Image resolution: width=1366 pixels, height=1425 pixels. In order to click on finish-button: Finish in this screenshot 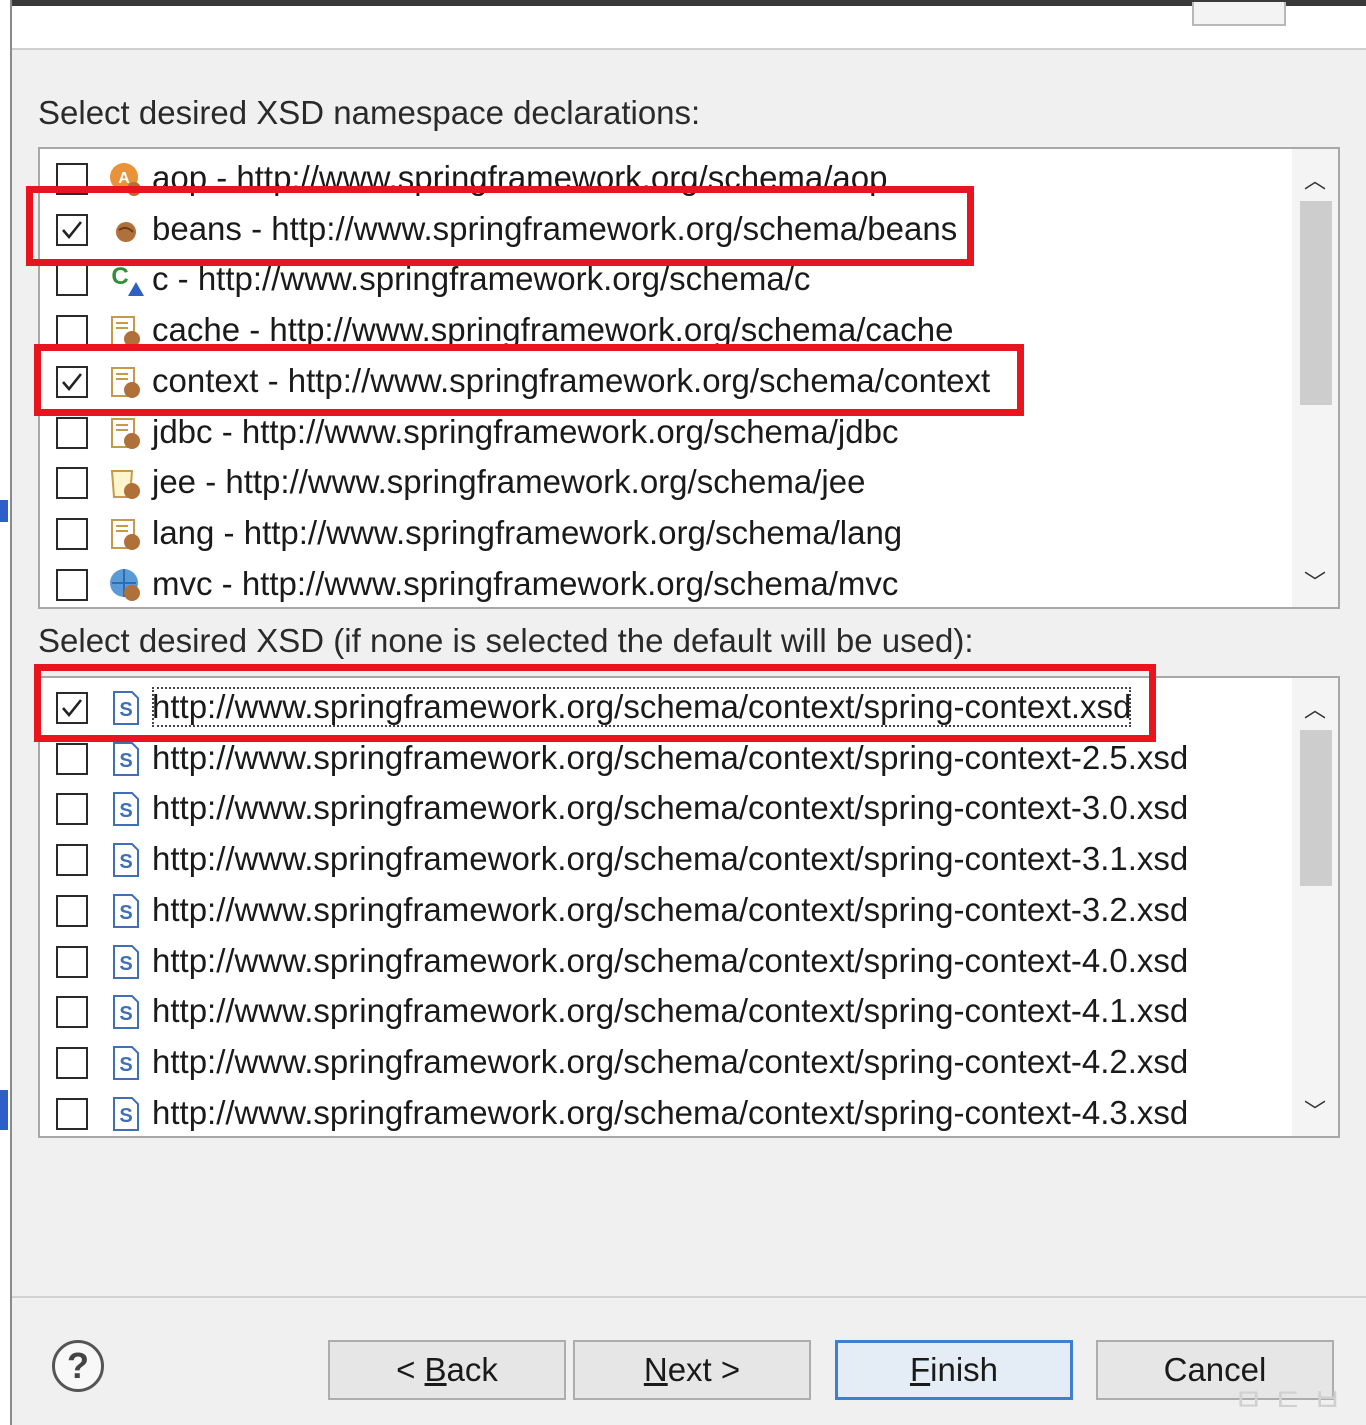, I will do `click(954, 1370)`.